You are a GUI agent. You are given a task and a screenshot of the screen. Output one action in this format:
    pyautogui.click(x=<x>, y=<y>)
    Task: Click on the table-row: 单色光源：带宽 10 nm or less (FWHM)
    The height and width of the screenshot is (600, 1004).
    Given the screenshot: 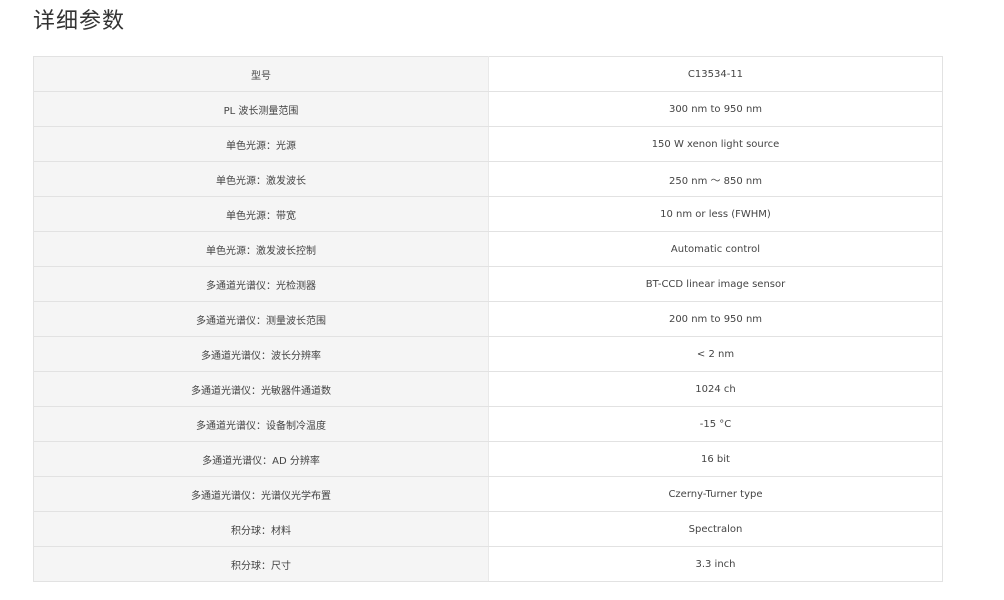 What is the action you would take?
    pyautogui.click(x=488, y=214)
    